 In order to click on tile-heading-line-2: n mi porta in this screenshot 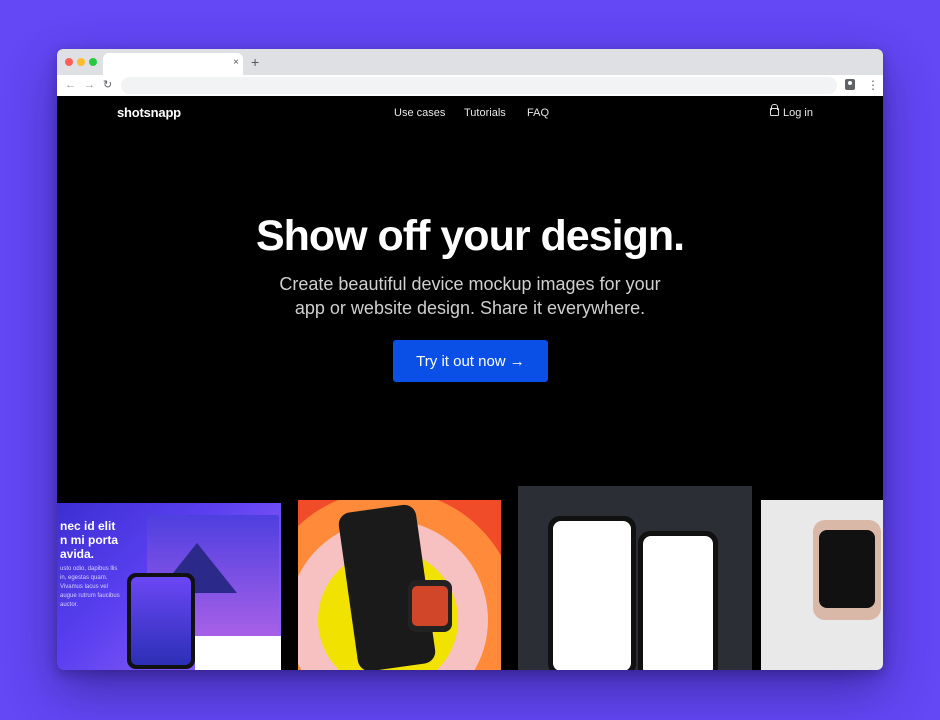, I will do `click(89, 540)`.